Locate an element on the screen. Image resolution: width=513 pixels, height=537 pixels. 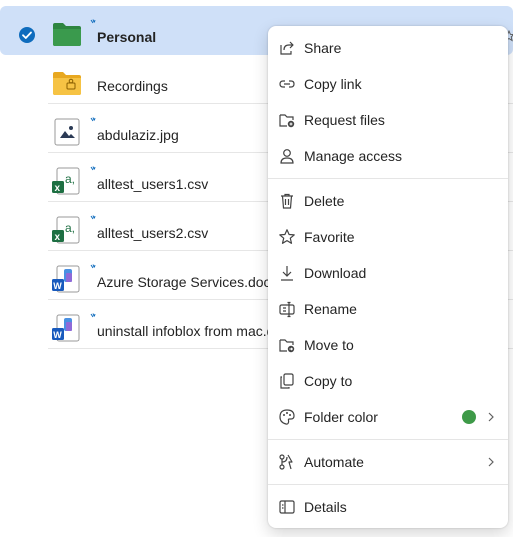
image-file-icon is located at coordinates (67, 132).